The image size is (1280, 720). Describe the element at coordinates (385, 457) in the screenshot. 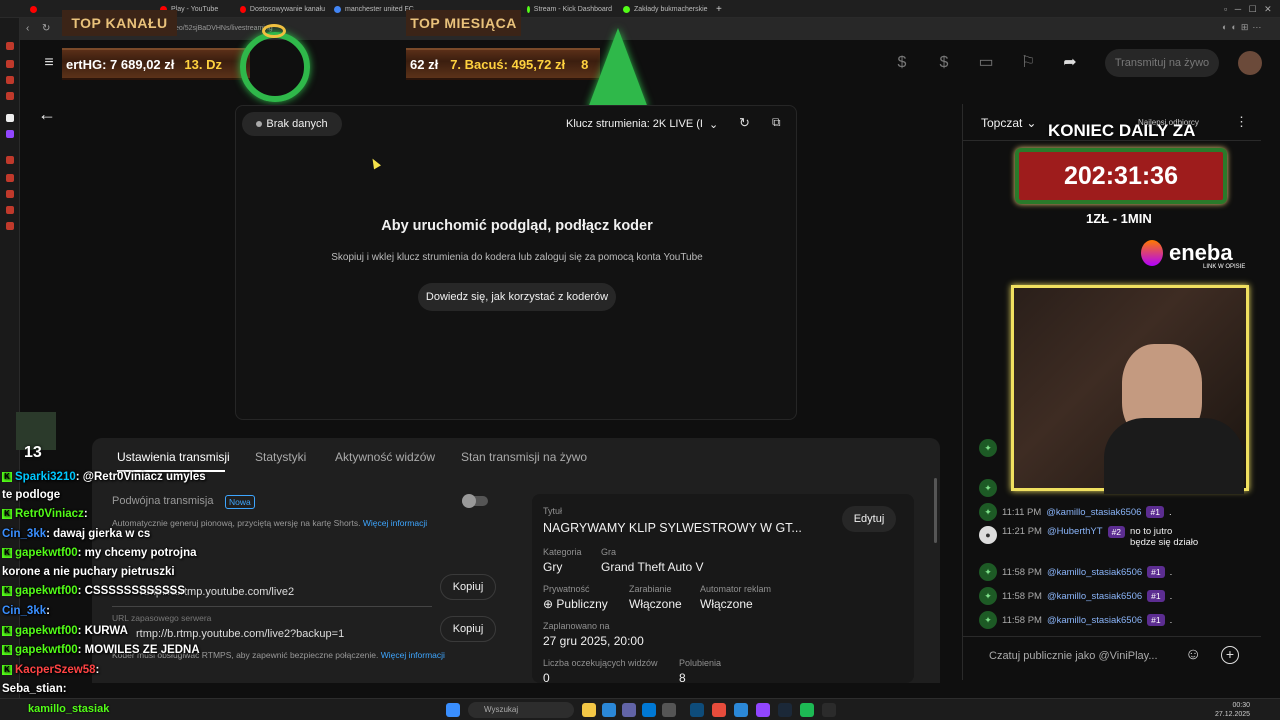

I see `tab-viewer-activity: Aktywność widzów` at that location.